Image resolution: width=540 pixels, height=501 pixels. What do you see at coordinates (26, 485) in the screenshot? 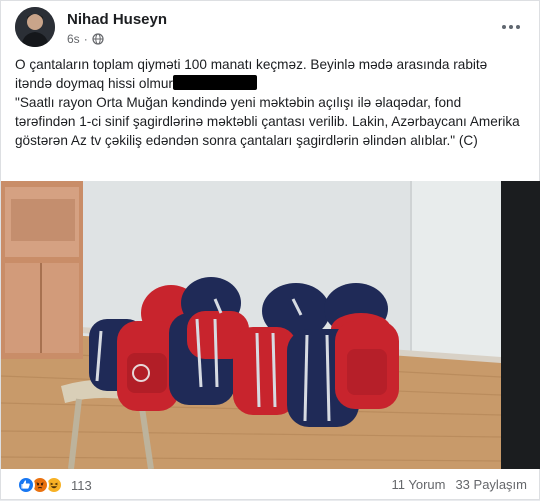
I see `like-icon` at bounding box center [26, 485].